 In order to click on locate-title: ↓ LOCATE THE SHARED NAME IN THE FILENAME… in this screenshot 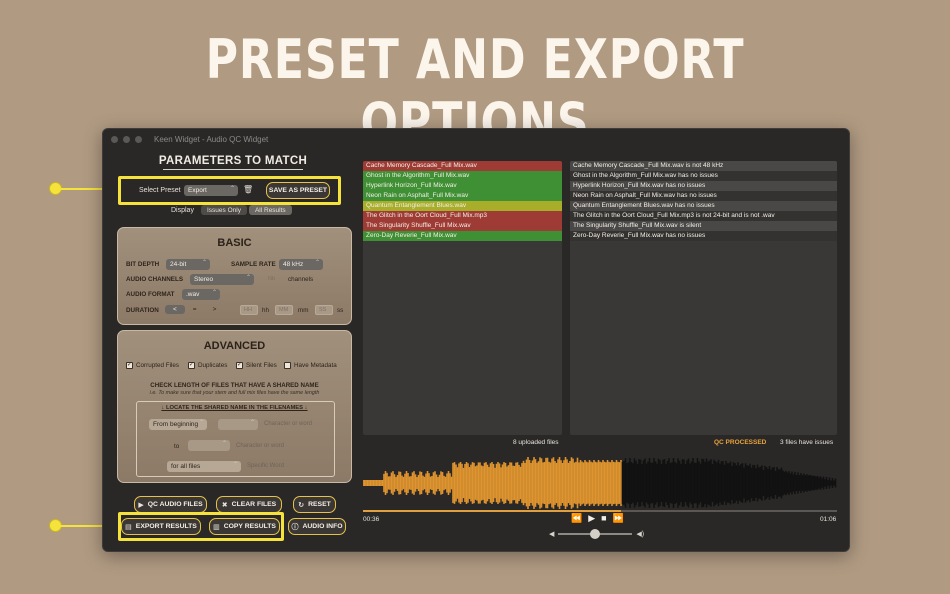, I will do `click(234, 408)`.